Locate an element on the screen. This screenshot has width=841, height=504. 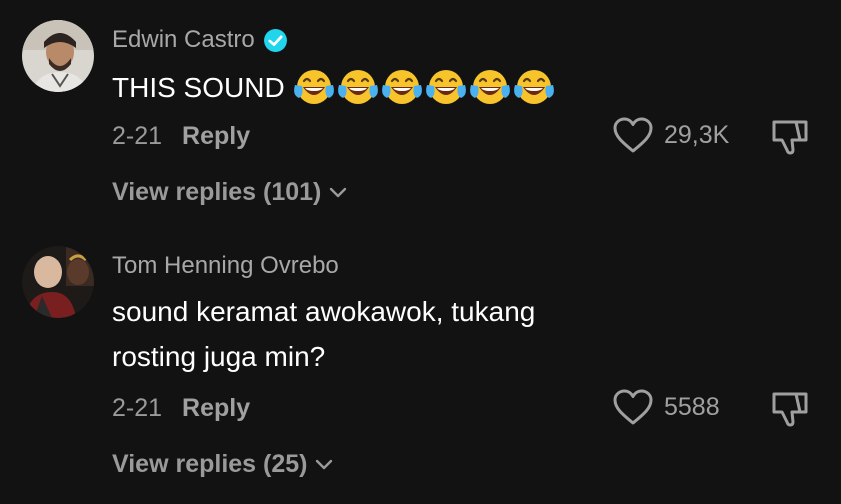
username-label: Tom Henning Ovrebo is located at coordinates (225, 266).